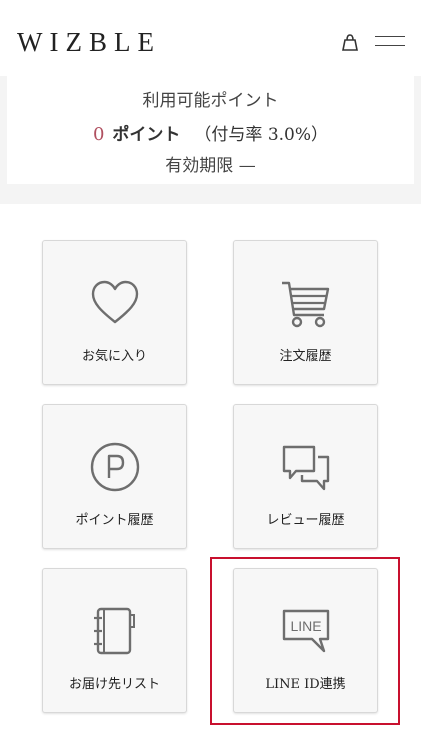  What do you see at coordinates (350, 43) in the screenshot?
I see `shopping-bag-icon` at bounding box center [350, 43].